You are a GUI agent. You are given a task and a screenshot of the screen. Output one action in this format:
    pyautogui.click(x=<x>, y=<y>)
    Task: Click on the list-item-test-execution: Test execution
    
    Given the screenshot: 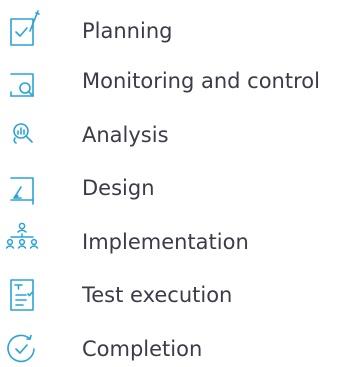 What is the action you would take?
    pyautogui.click(x=179, y=295)
    